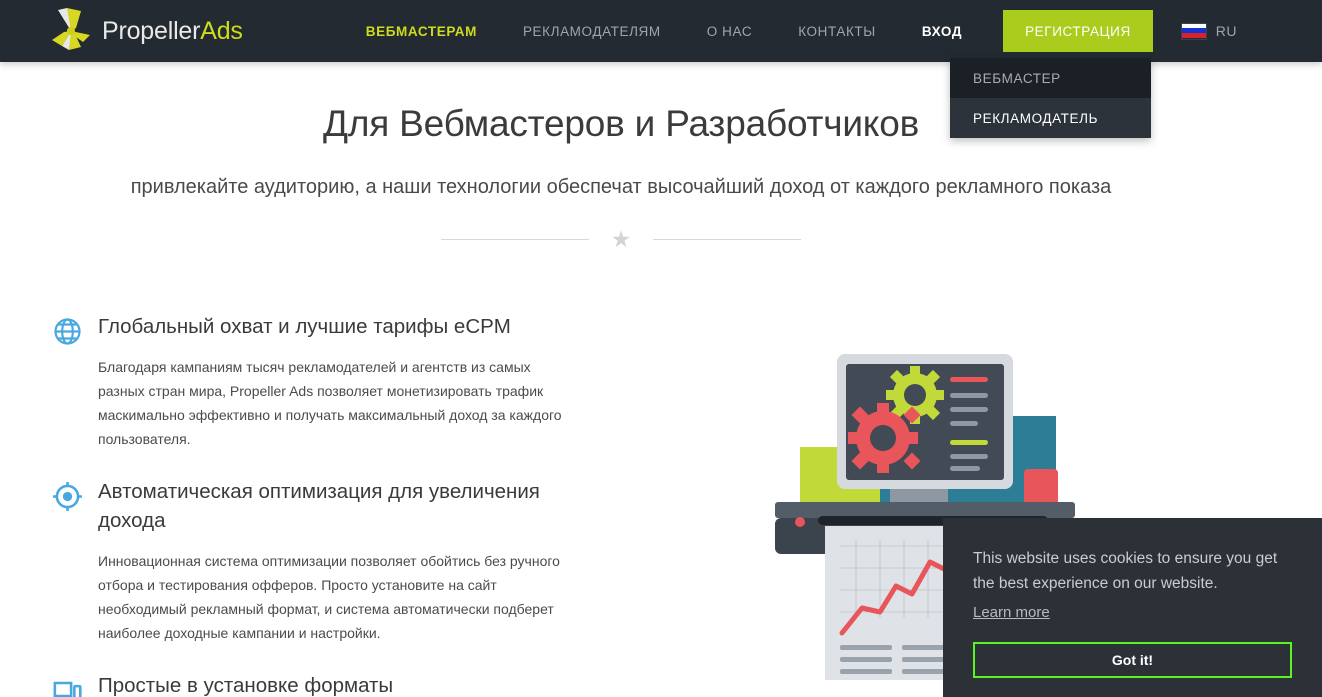 The image size is (1322, 697). What do you see at coordinates (1209, 31) in the screenshot?
I see `language-selector: RU` at bounding box center [1209, 31].